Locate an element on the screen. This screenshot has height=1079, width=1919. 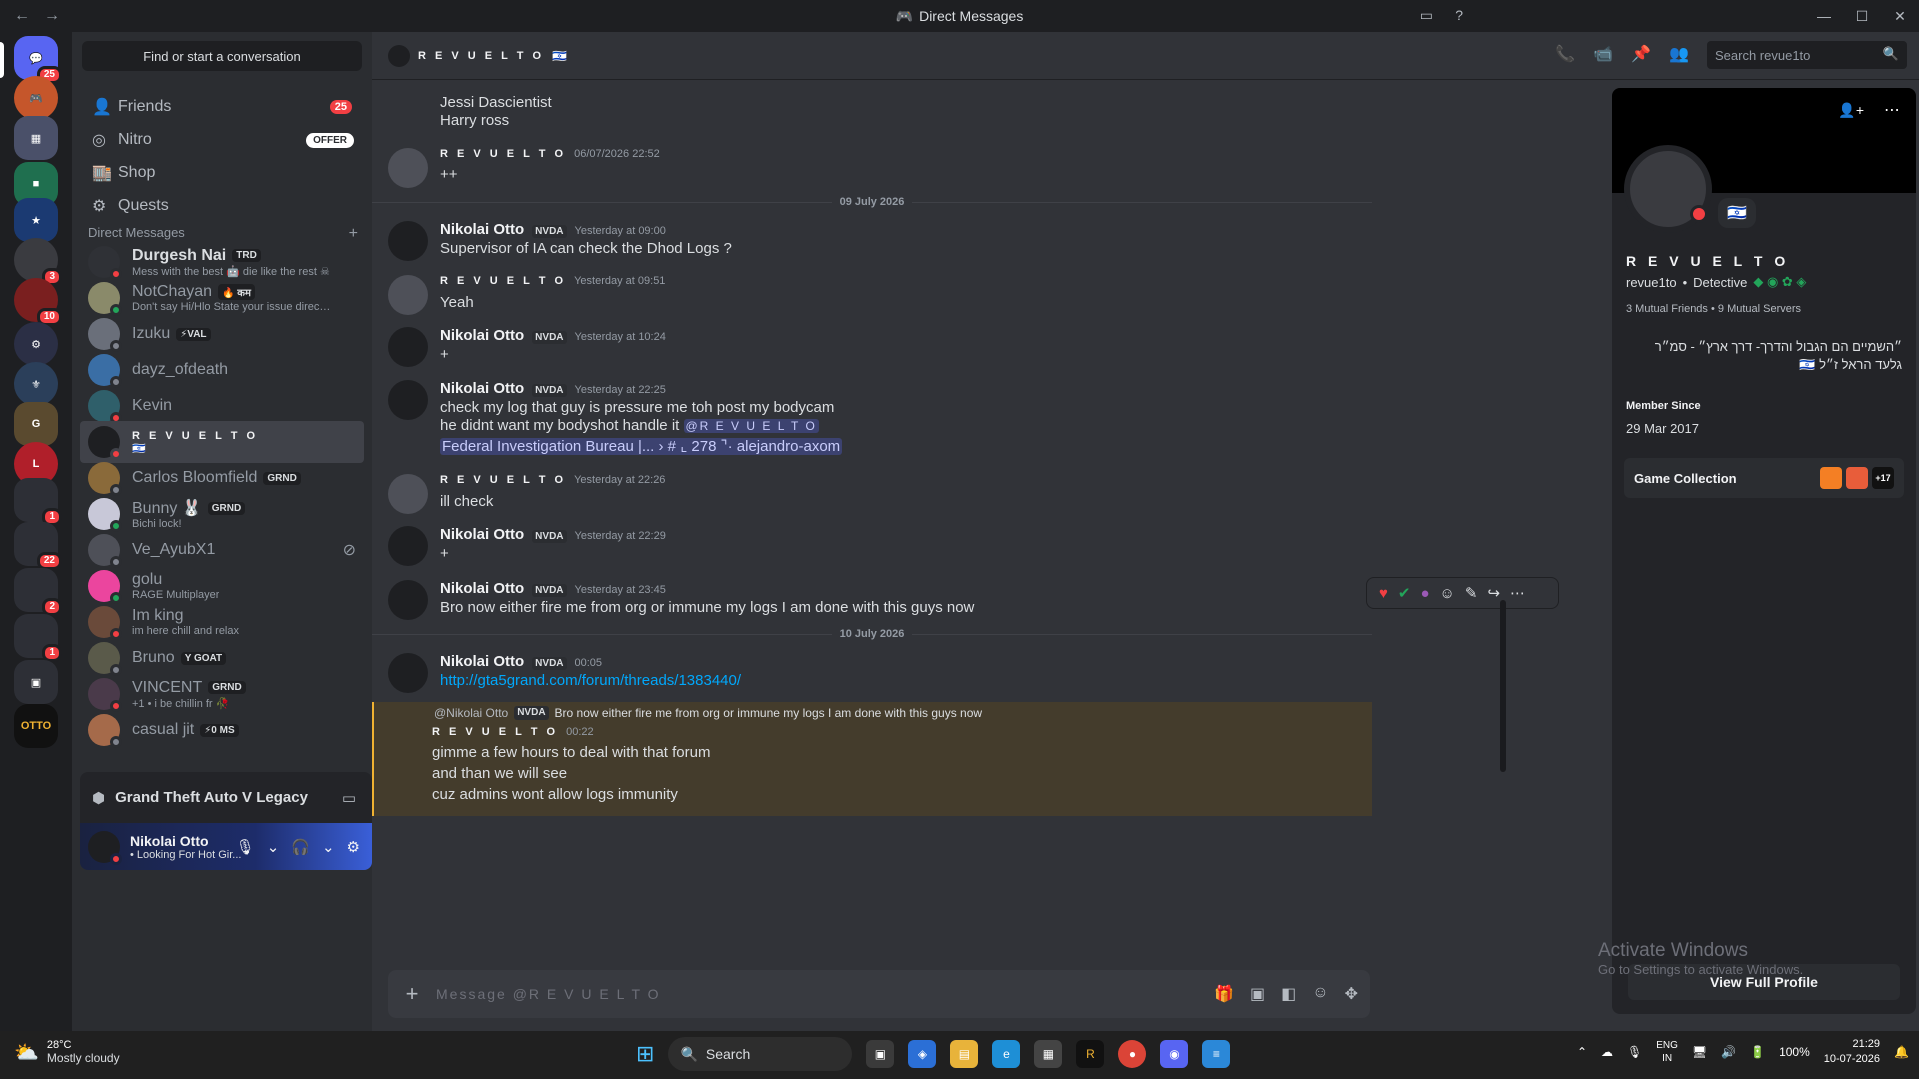
heart-reaction-icon: ♥ is located at coordinates (1383, 593).